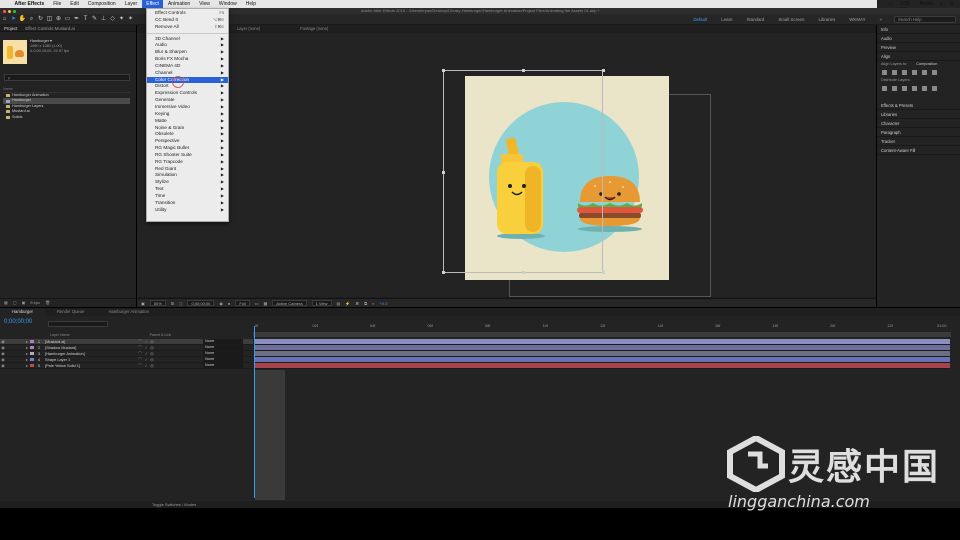 This screenshot has height=540, width=960. What do you see at coordinates (85, 19) in the screenshot?
I see `type-tool-icon: T` at bounding box center [85, 19].